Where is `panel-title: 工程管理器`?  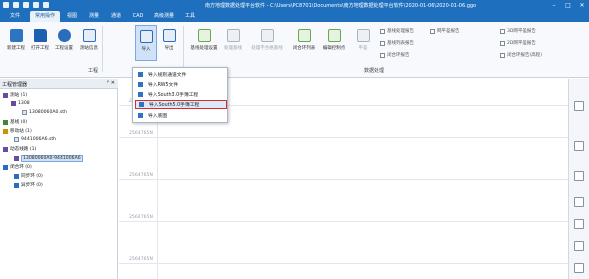
panel-title: 工程管理器 is located at coordinates (15, 85).